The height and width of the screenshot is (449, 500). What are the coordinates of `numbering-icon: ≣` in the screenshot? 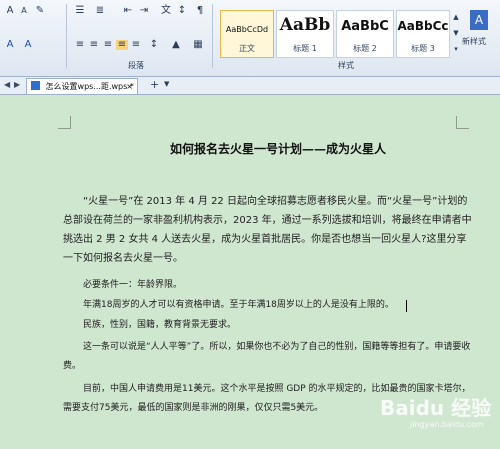 It's located at (100, 11).